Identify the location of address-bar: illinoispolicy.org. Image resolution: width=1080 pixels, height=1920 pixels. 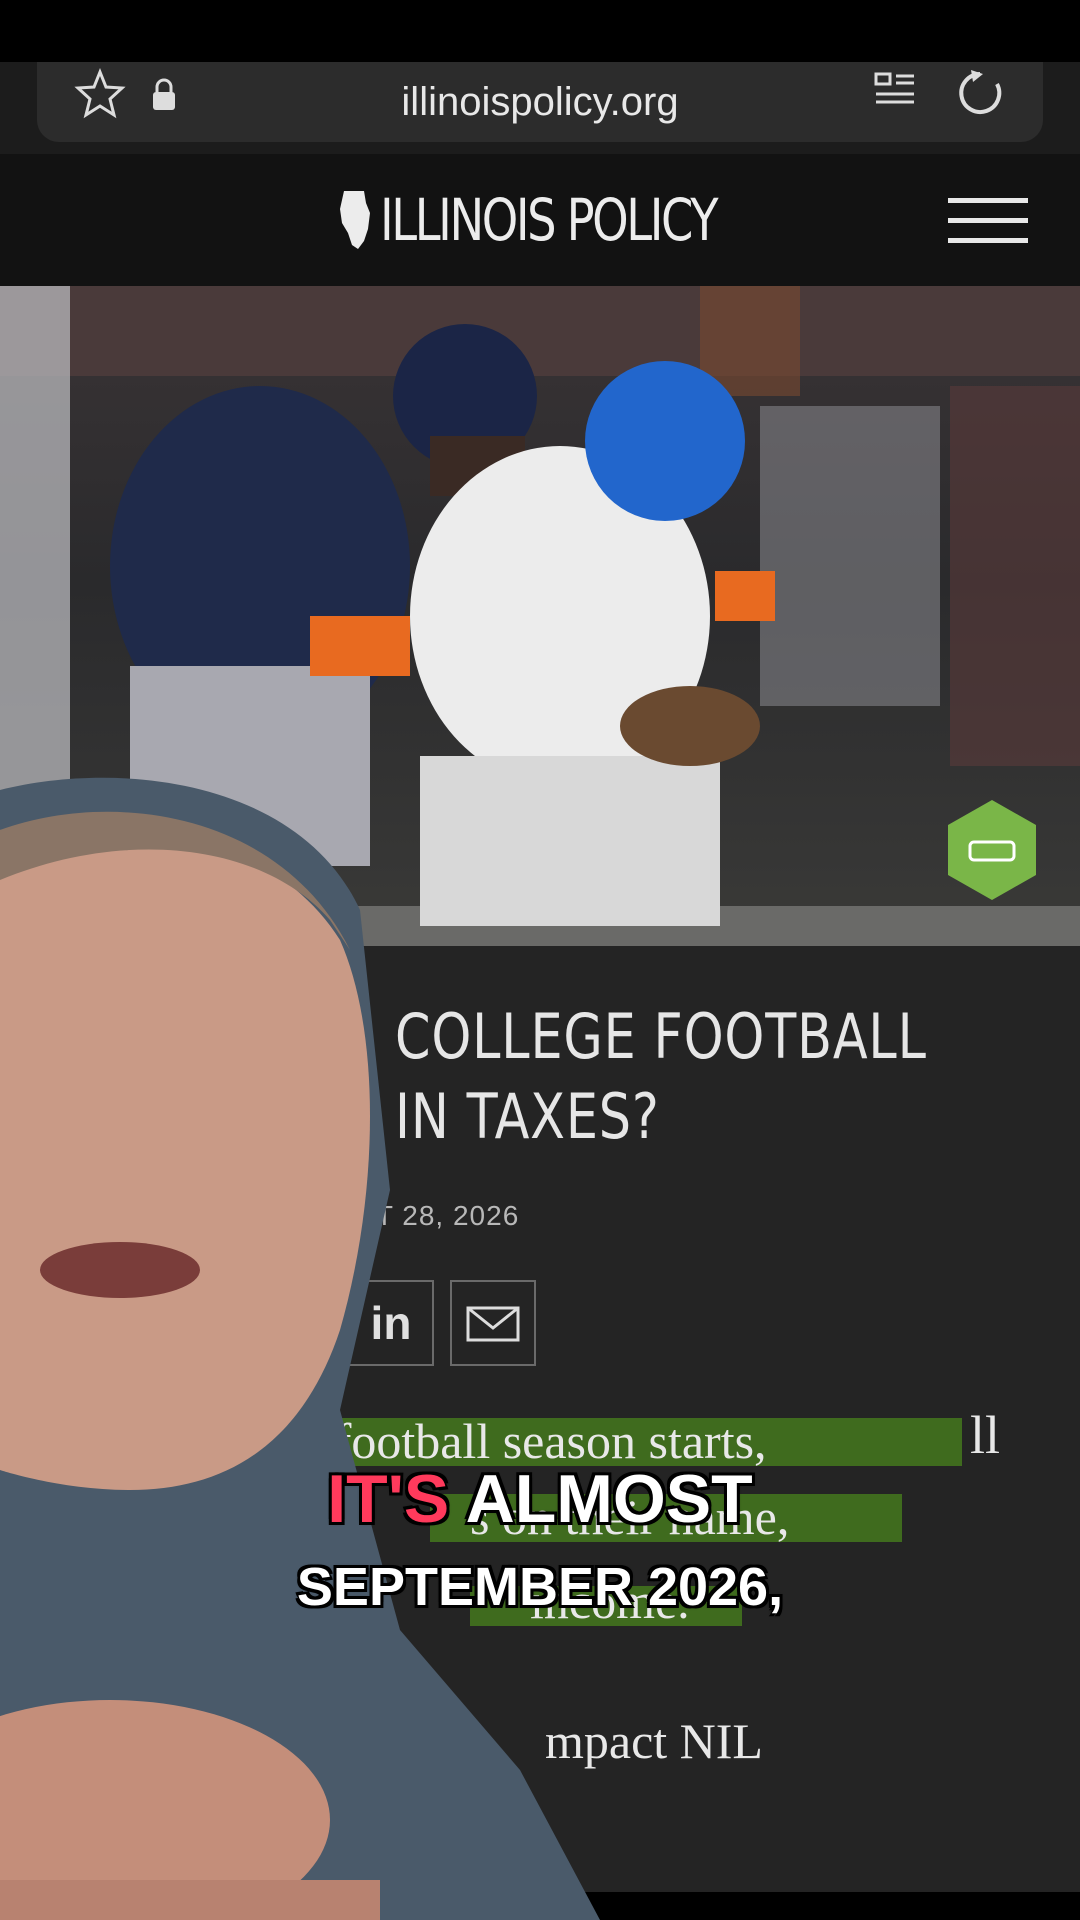
(540, 102).